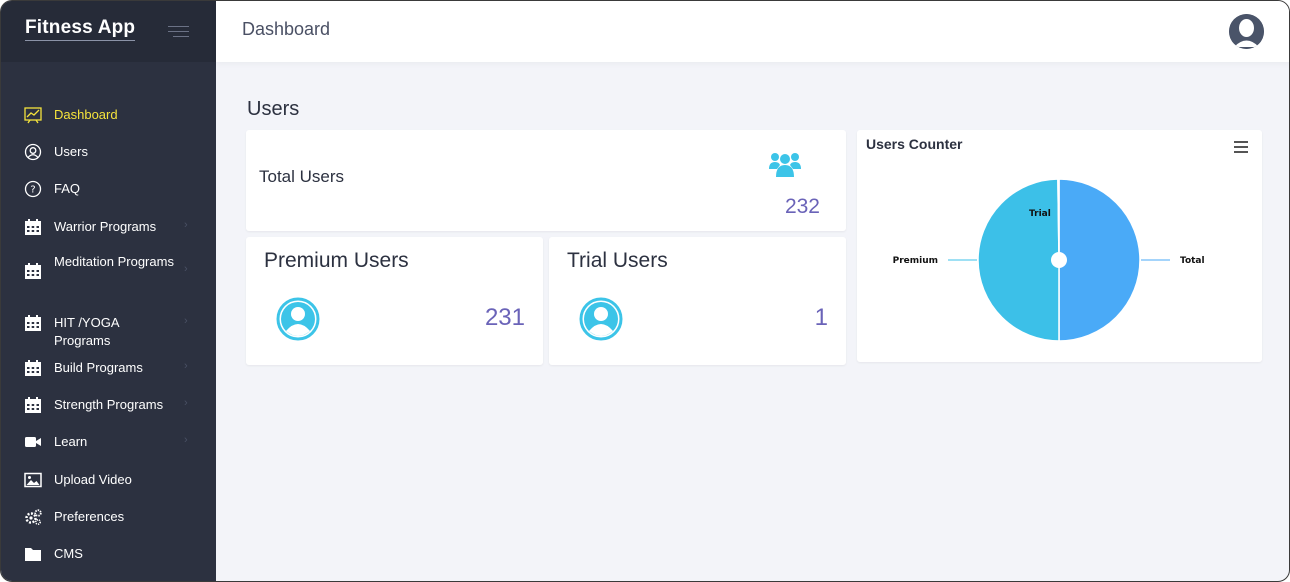  Describe the element at coordinates (178, 32) in the screenshot. I see `menu-toggle-icon` at that location.